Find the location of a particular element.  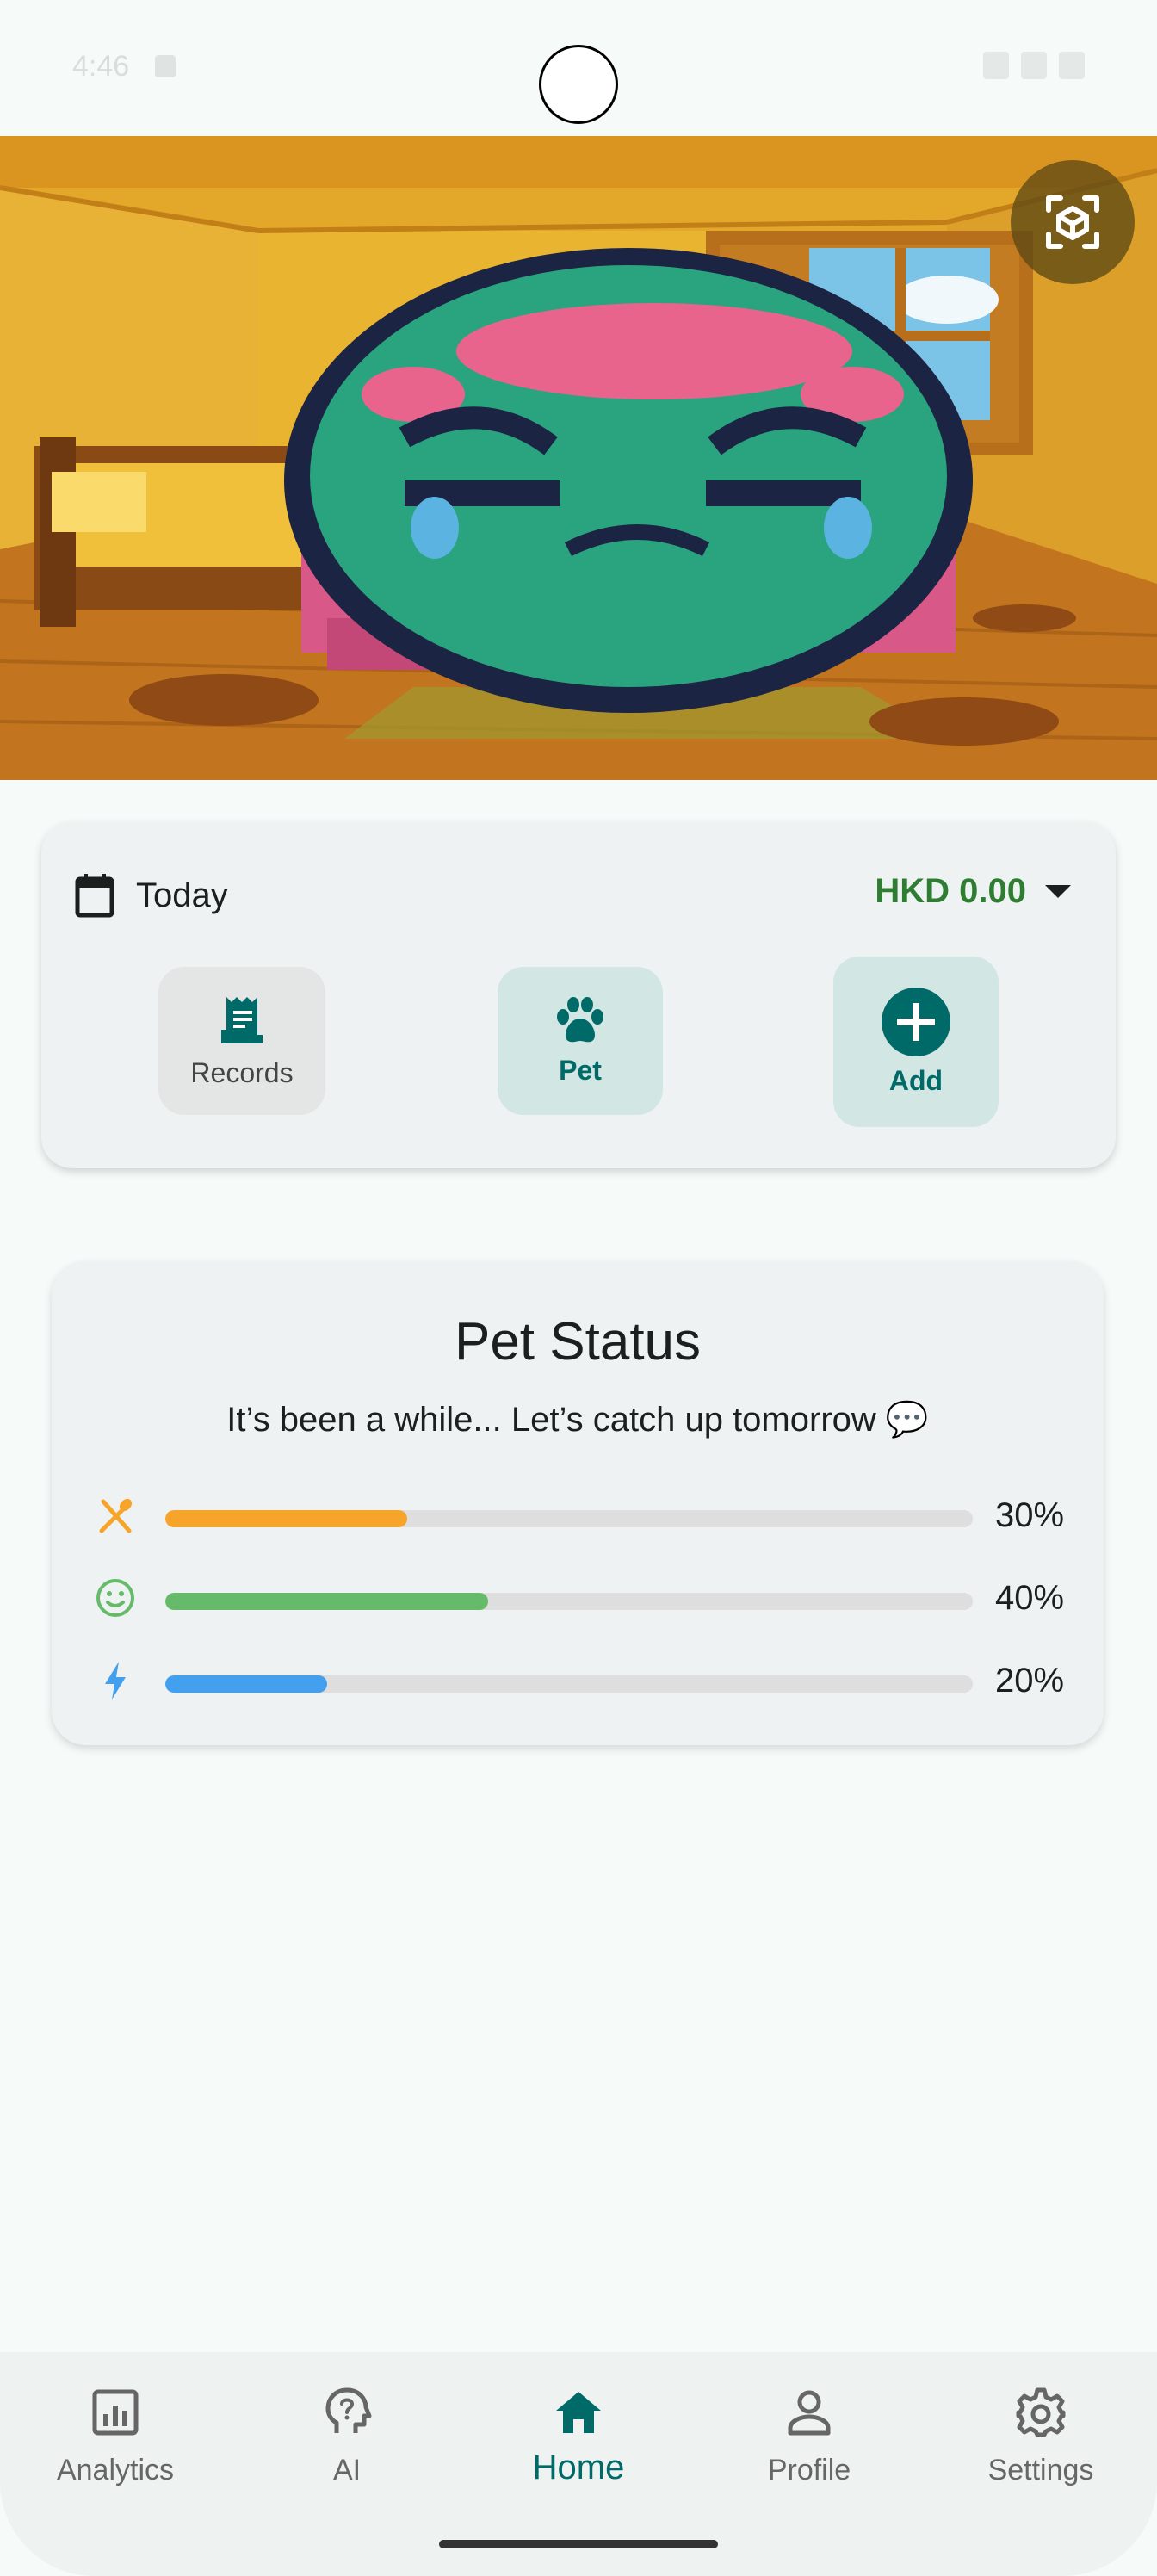

signal-icon is located at coordinates (1034, 65).